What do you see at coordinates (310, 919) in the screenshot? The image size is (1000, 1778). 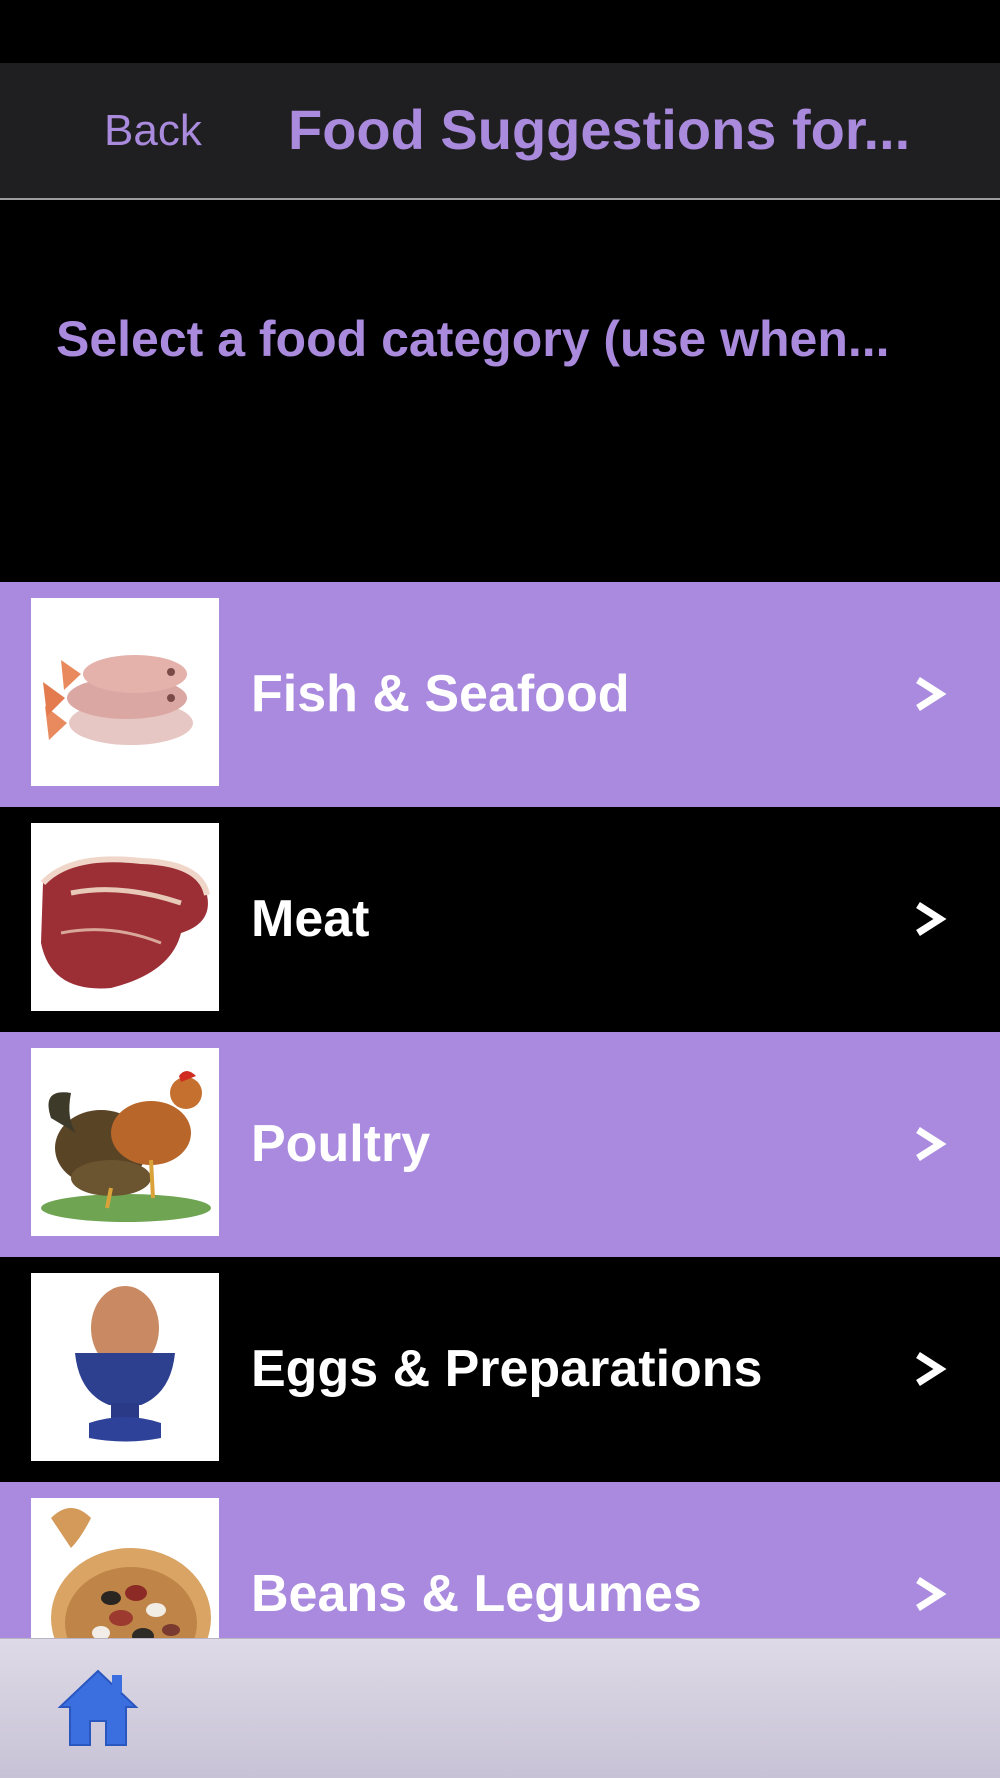 I see `category-label: Meat` at bounding box center [310, 919].